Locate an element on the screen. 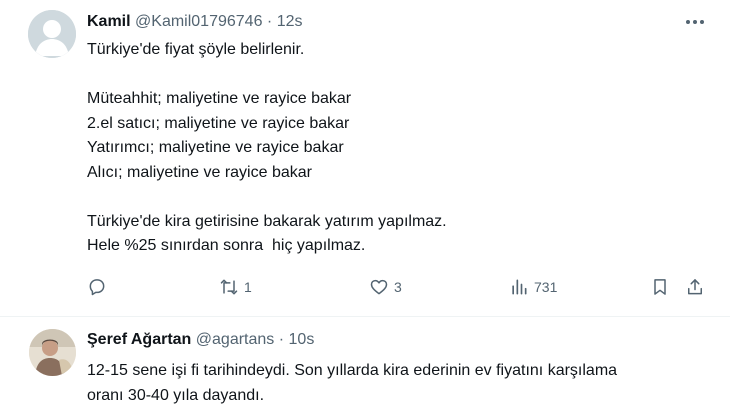  tweet-text-line: Alıcı; maliyetine ve rayice bakar is located at coordinates (199, 172).